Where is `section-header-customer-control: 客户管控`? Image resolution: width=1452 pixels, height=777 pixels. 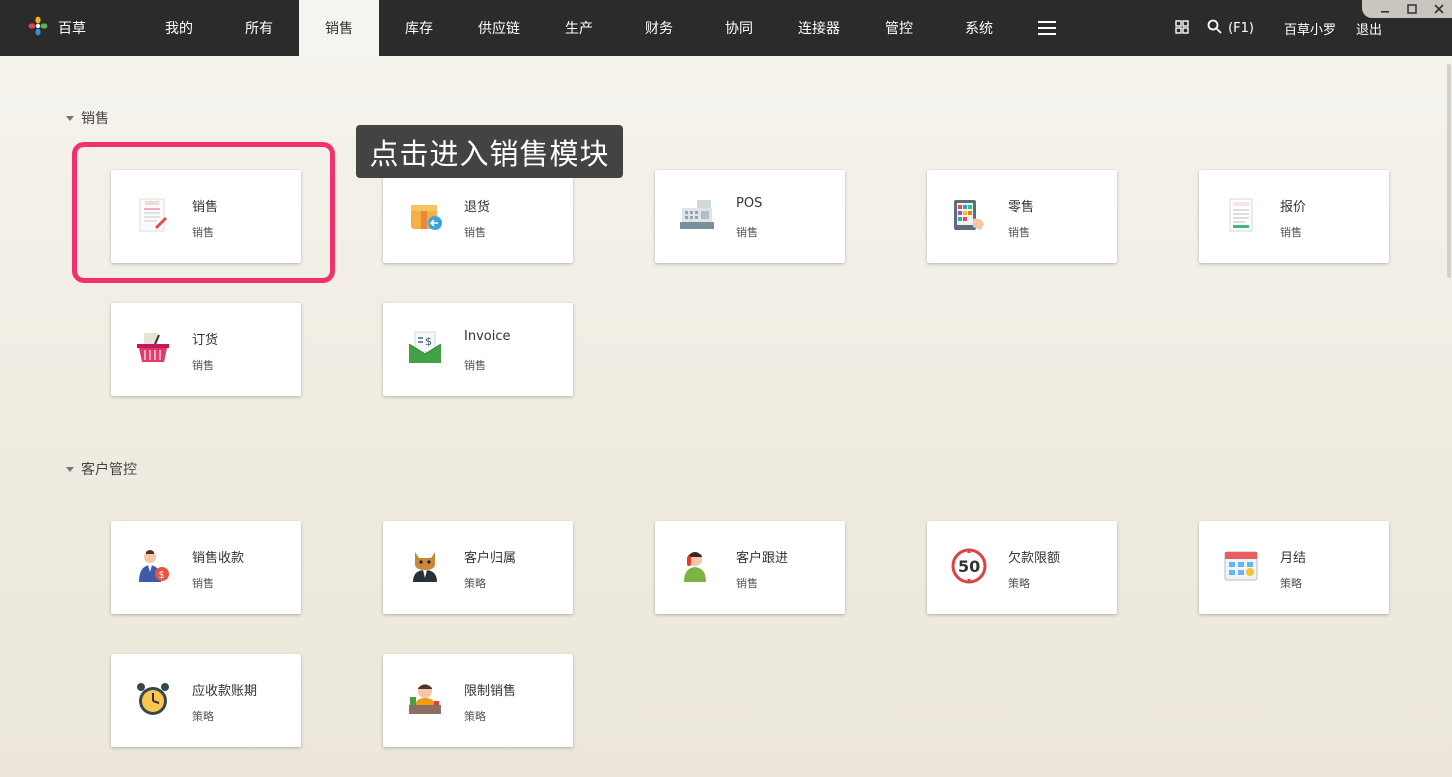 section-header-customer-control: 客户管控 is located at coordinates (101, 469).